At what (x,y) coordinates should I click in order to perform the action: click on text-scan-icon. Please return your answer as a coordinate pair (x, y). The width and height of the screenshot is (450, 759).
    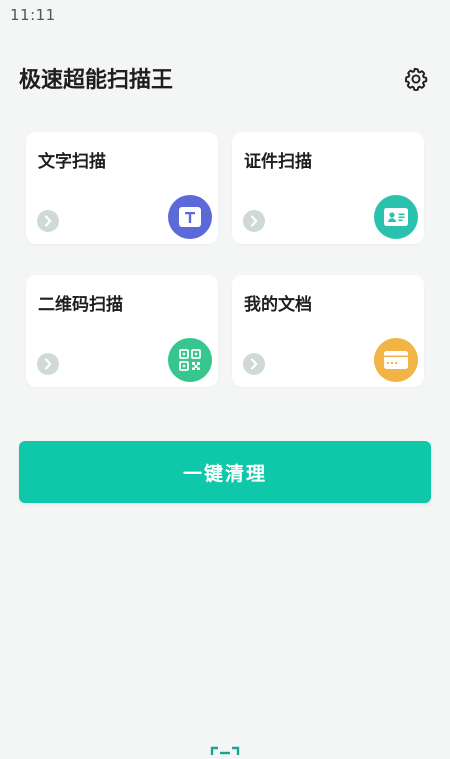
    Looking at the image, I should click on (190, 217).